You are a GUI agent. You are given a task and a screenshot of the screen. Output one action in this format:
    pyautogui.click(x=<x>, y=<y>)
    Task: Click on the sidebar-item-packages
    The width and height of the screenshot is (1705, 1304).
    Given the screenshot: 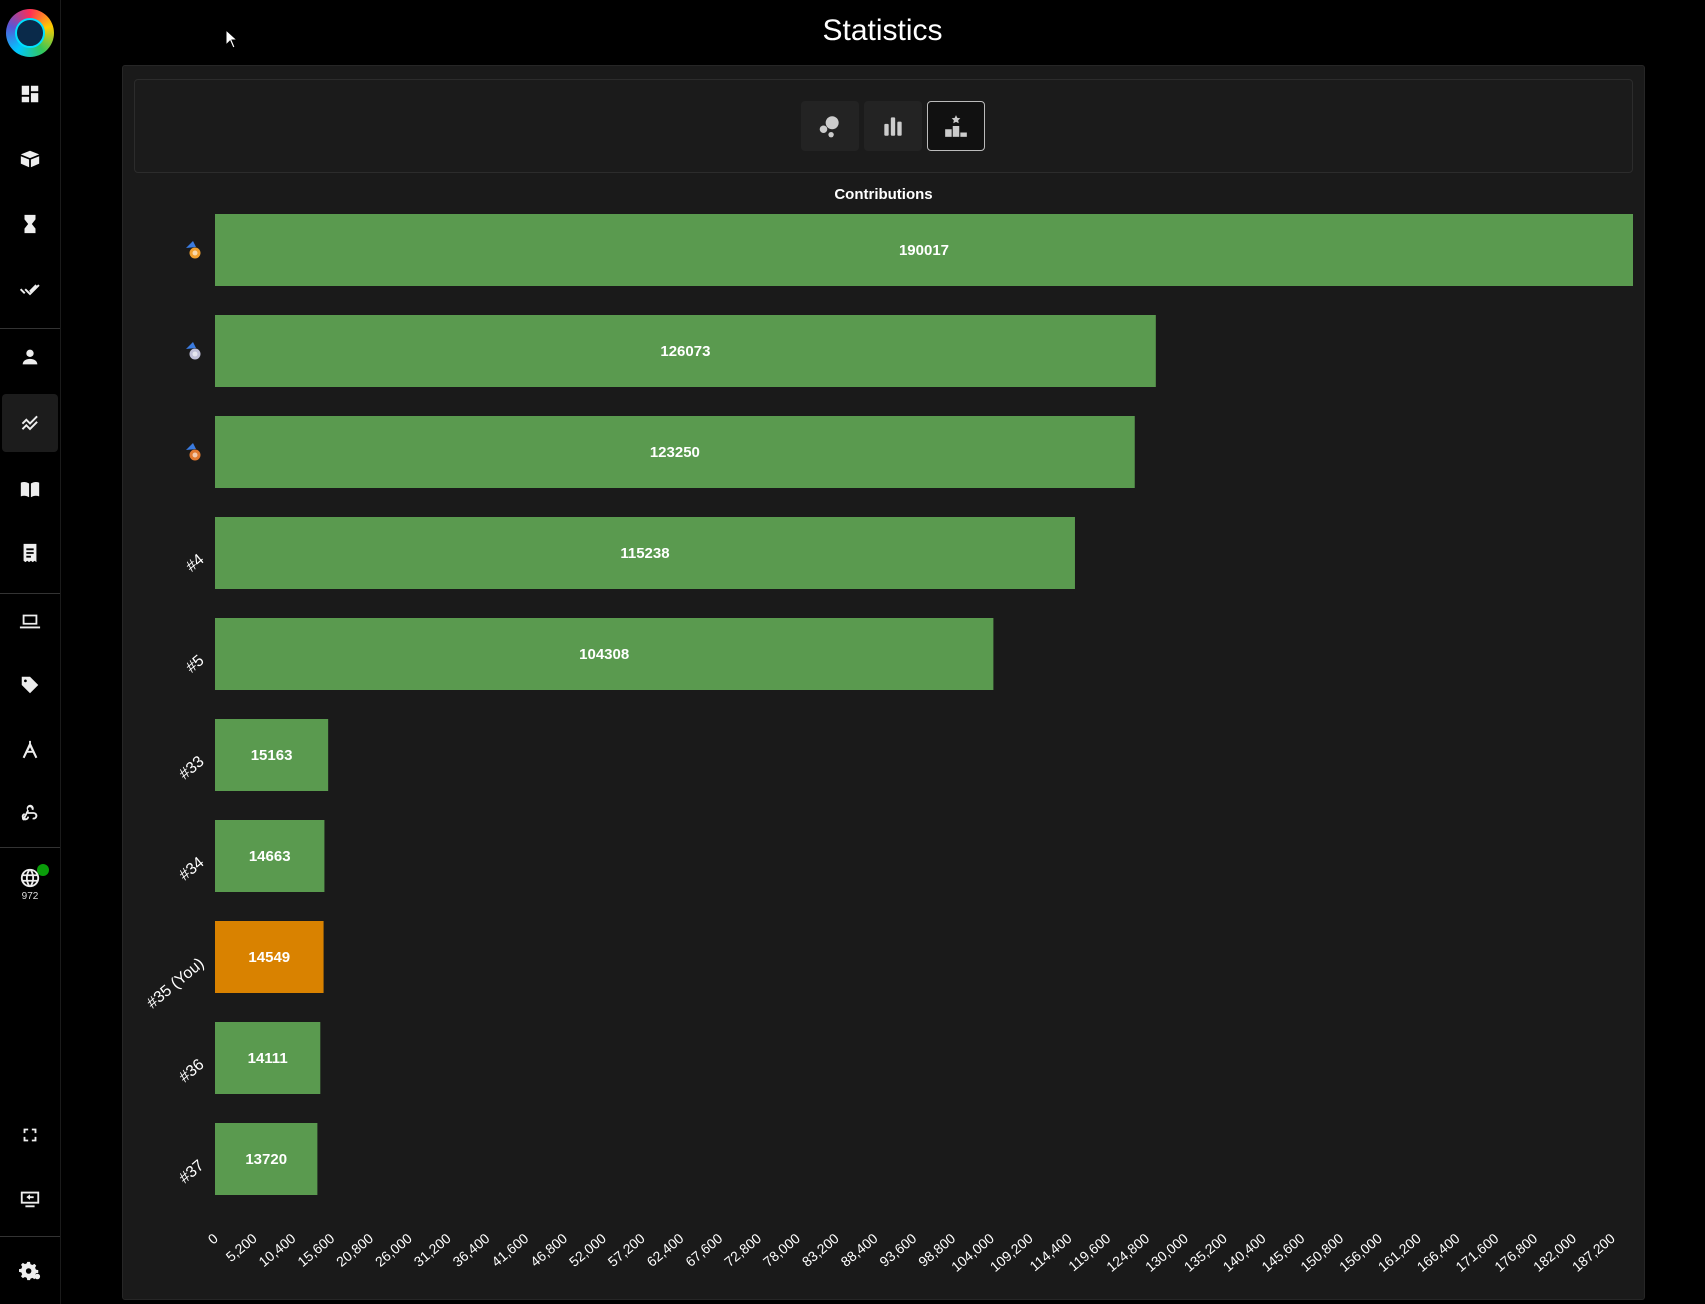 What is the action you would take?
    pyautogui.click(x=30, y=159)
    